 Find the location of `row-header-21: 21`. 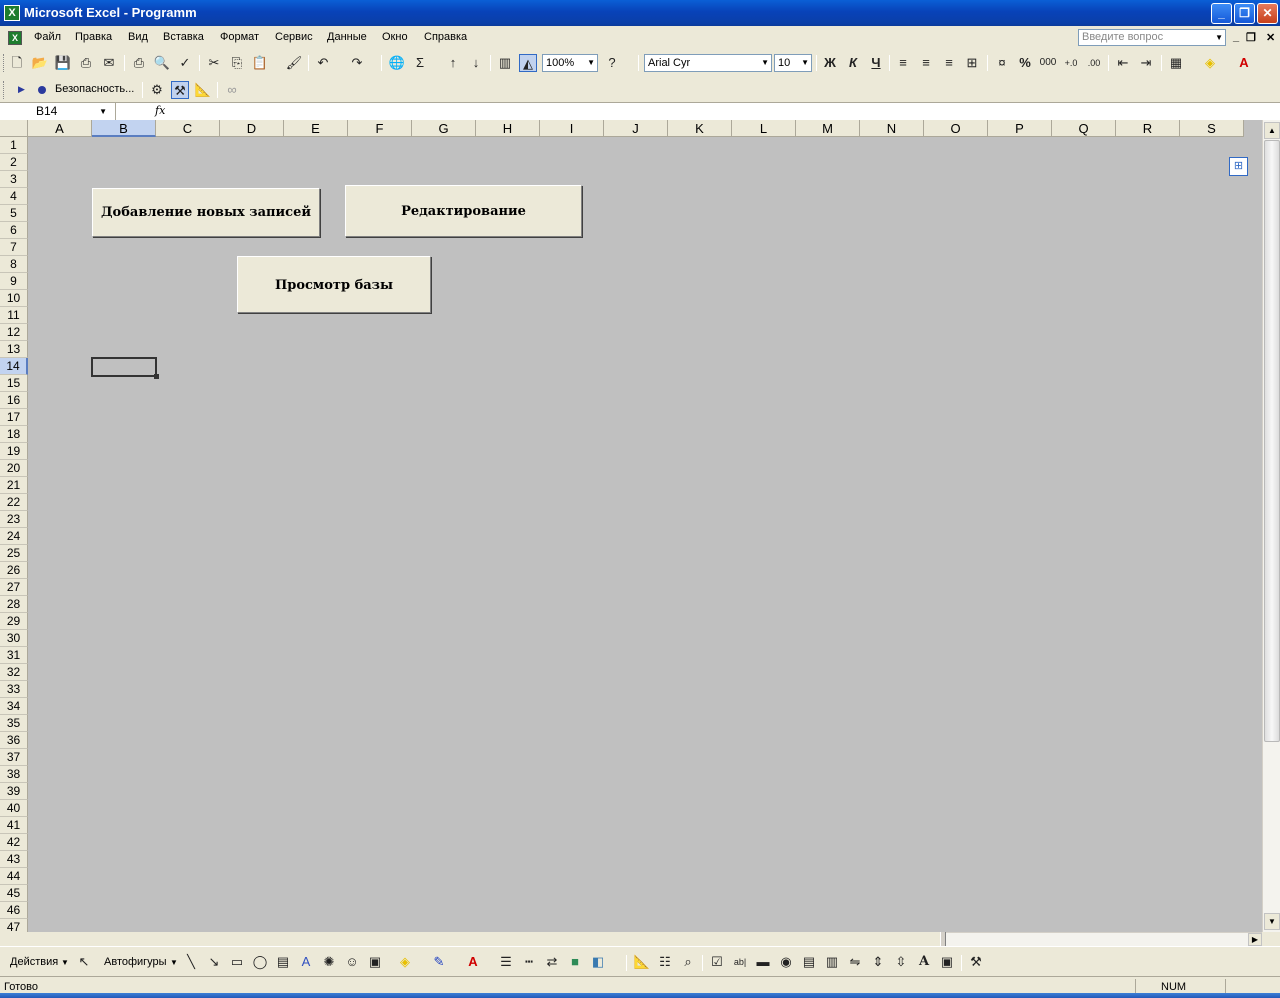

row-header-21: 21 is located at coordinates (14, 485).